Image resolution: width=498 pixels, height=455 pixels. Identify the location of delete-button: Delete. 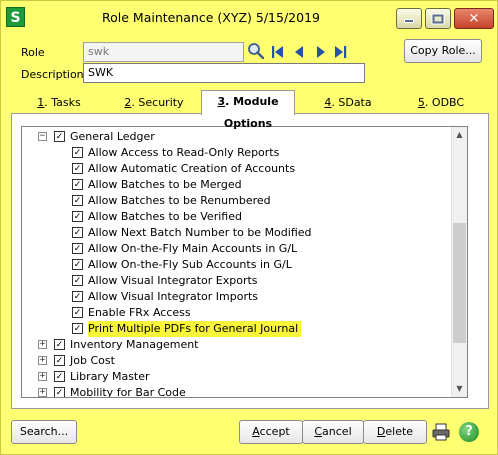
(395, 432).